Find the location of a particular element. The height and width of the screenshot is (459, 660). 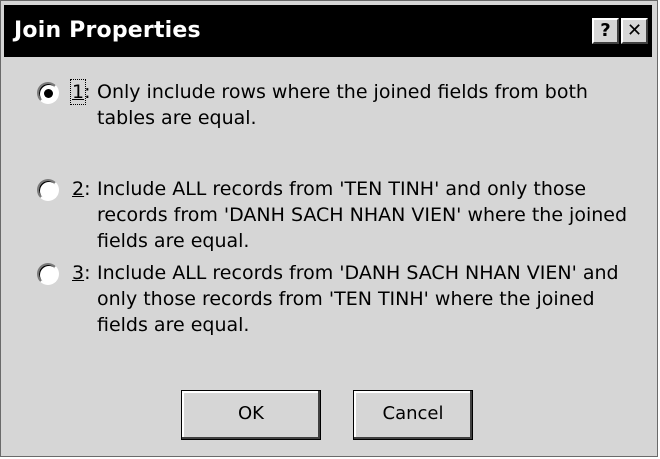

help-button: ? is located at coordinates (605, 31).